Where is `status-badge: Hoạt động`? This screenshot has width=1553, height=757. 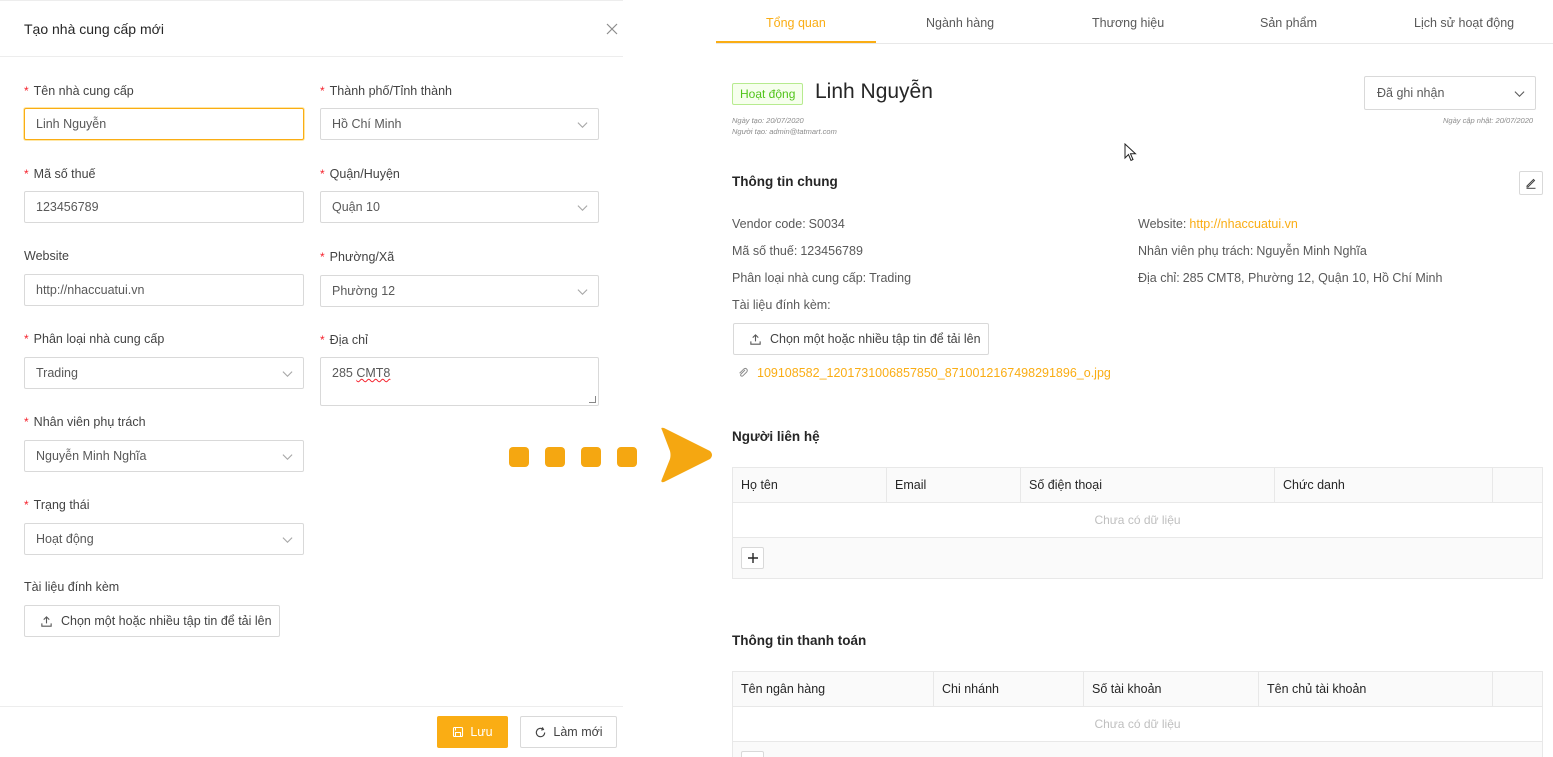 status-badge: Hoạt động is located at coordinates (768, 94).